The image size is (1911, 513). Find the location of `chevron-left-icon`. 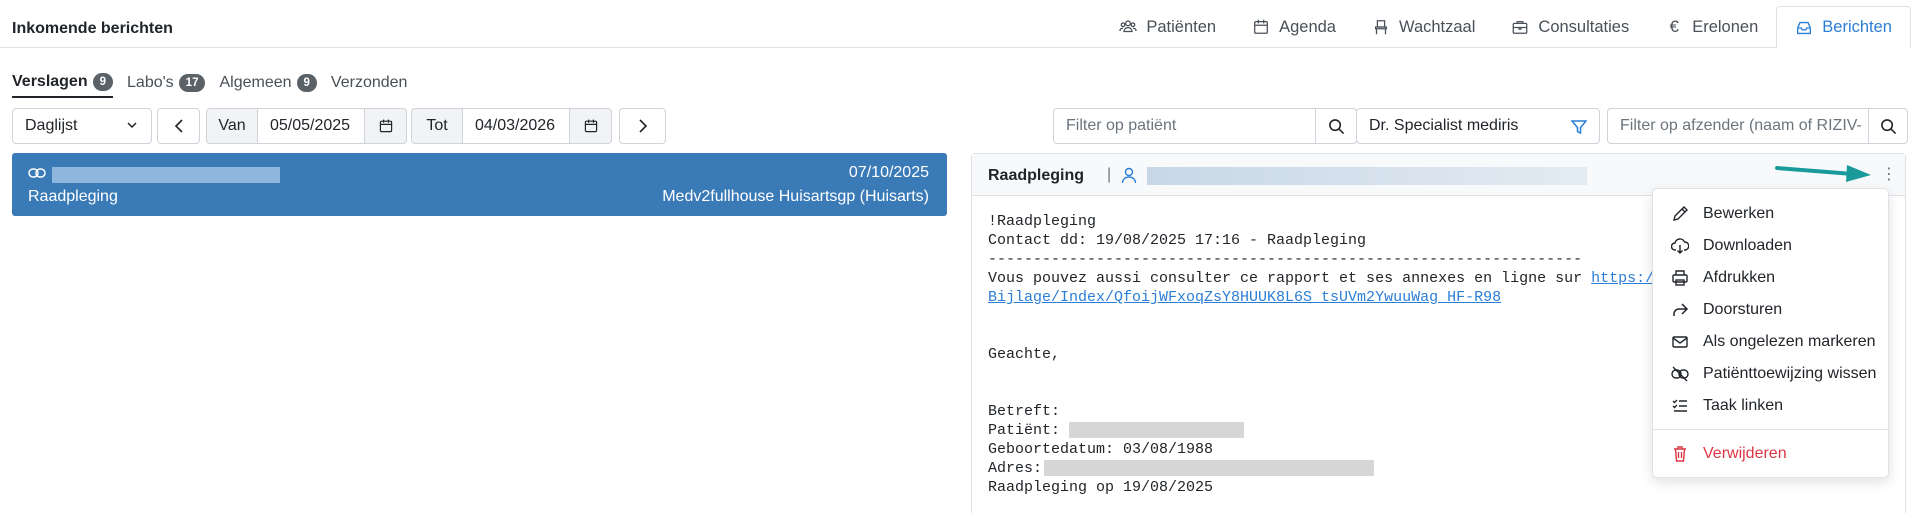

chevron-left-icon is located at coordinates (178, 126).